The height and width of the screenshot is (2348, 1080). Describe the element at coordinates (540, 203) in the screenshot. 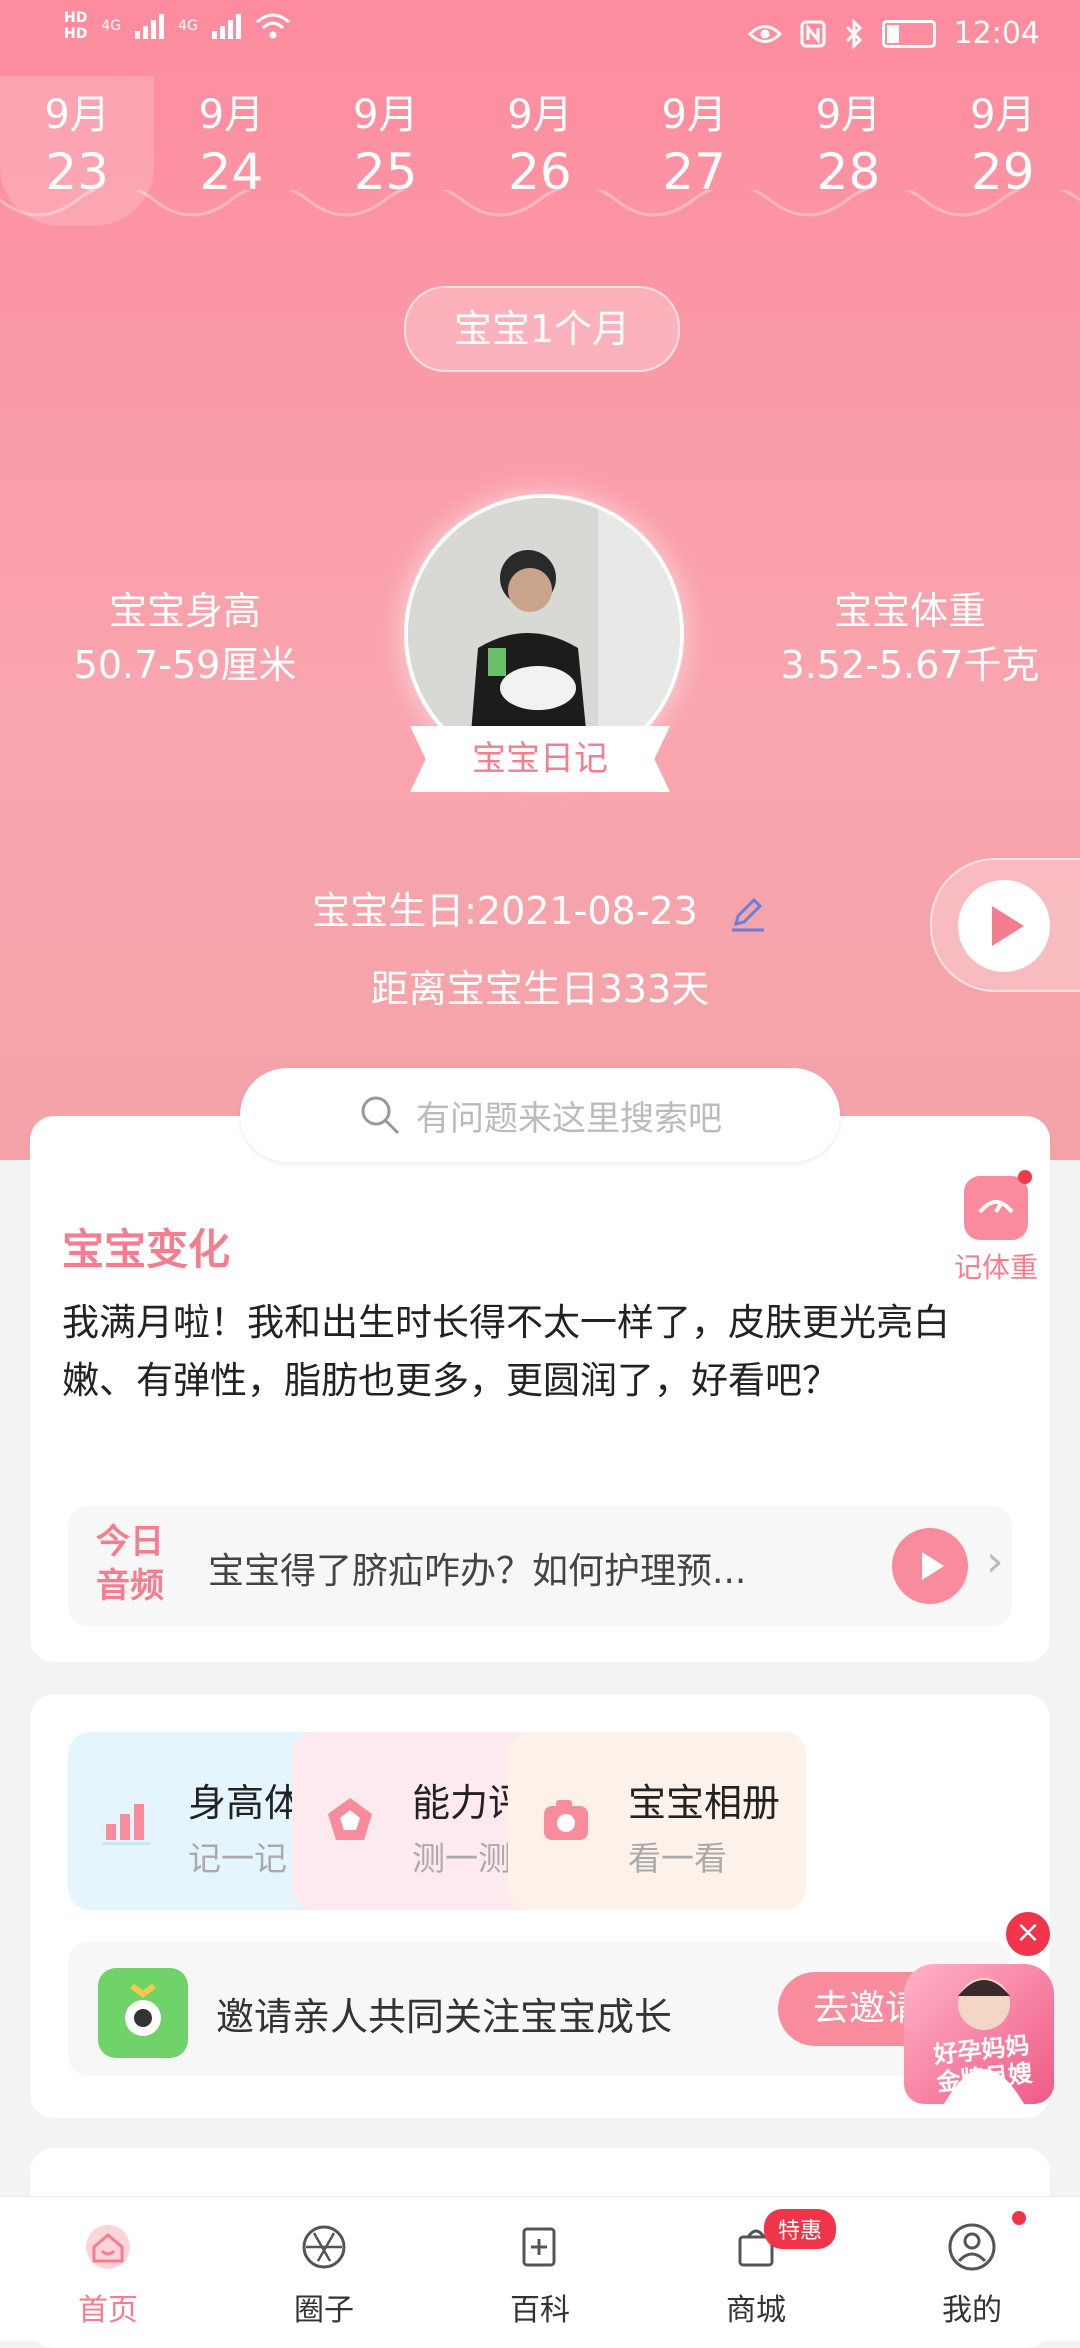

I see `wave-divider` at that location.